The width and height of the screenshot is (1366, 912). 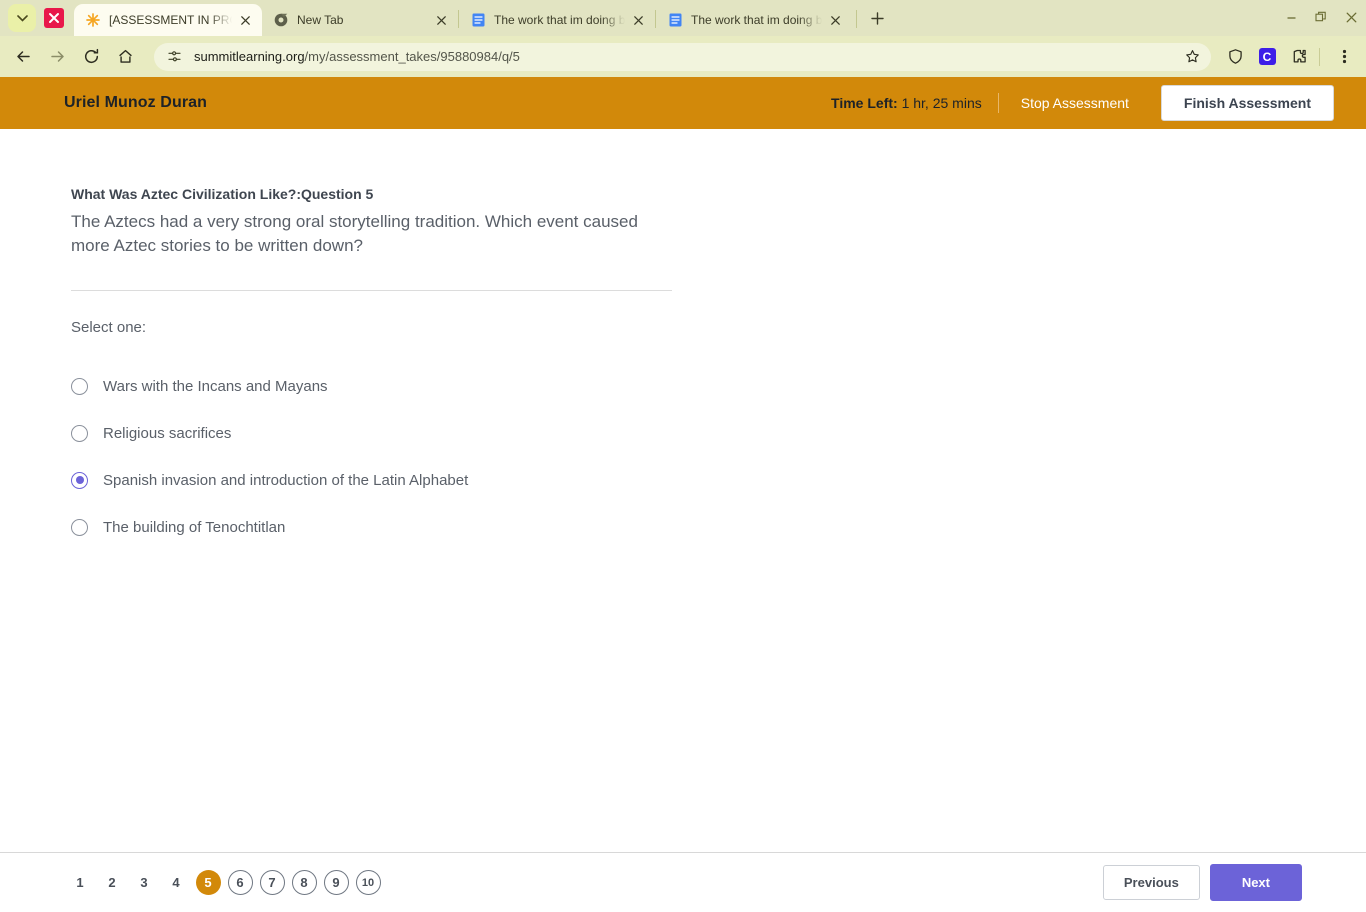 I want to click on maximize-restore-icon, so click(x=1321, y=17).